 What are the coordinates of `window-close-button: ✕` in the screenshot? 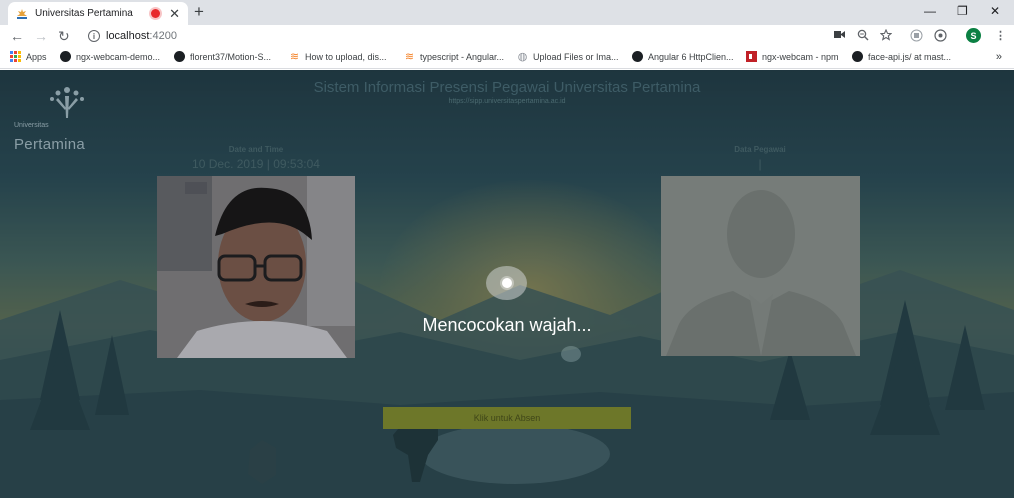 It's located at (995, 11).